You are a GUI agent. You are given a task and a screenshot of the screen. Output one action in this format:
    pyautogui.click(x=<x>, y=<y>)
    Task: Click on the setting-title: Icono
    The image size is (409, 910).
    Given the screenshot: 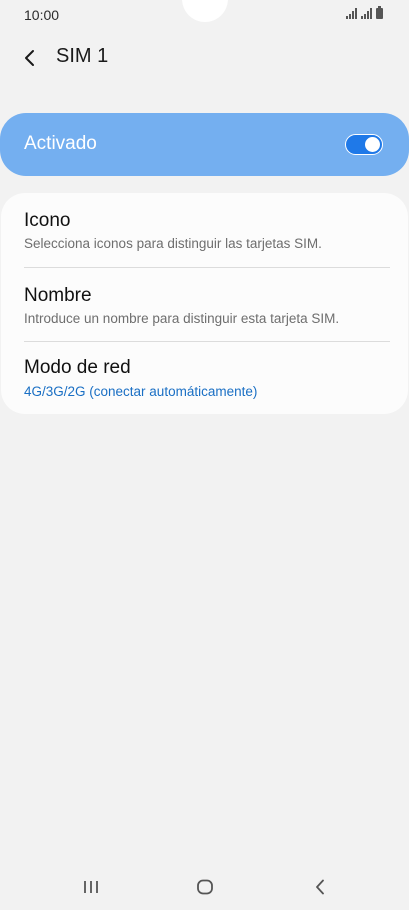 What is the action you would take?
    pyautogui.click(x=47, y=220)
    